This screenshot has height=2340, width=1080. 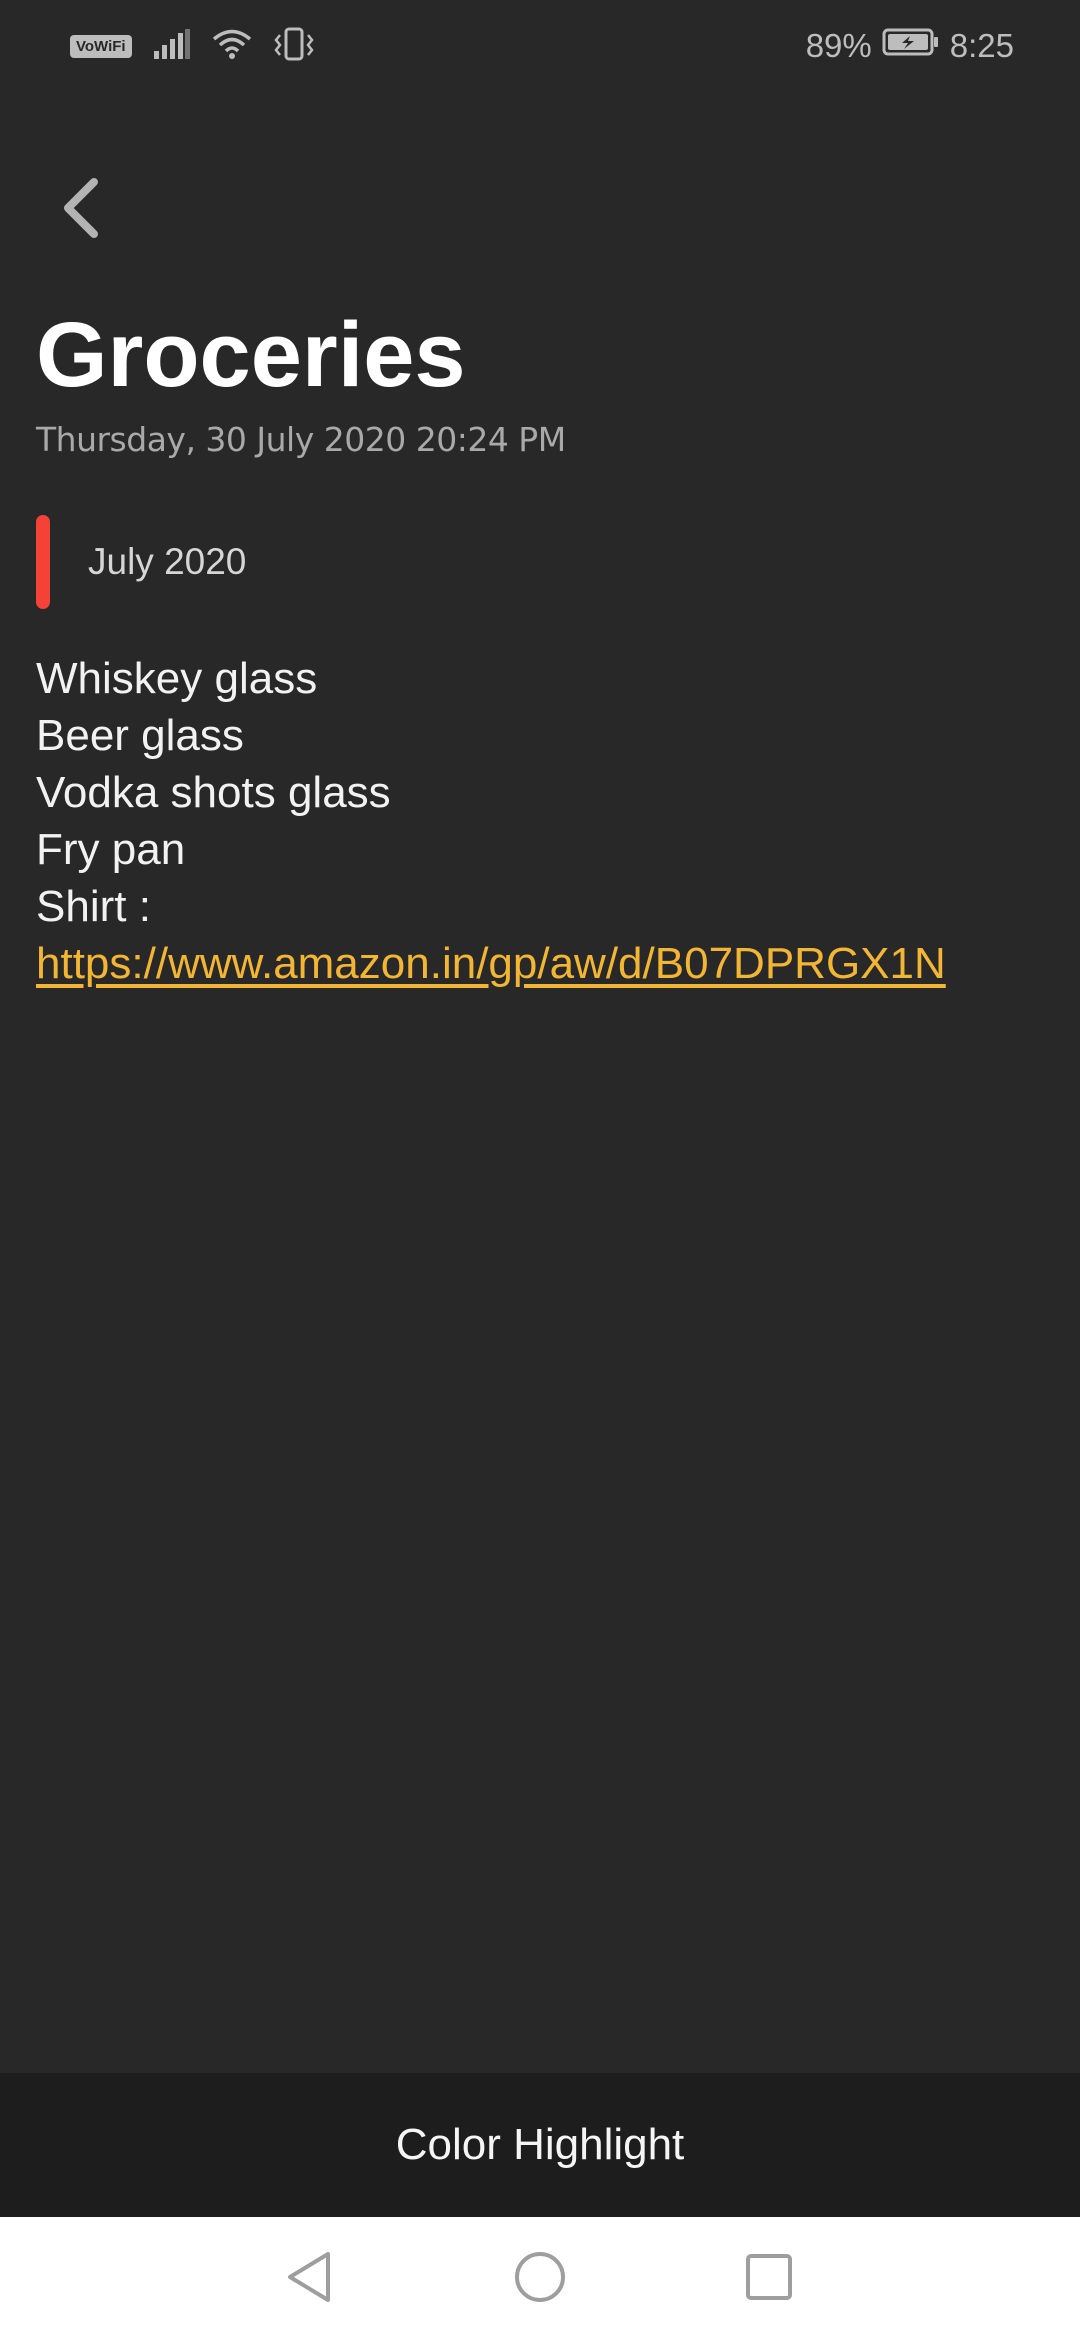 I want to click on system-nav-bar, so click(x=540, y=2278).